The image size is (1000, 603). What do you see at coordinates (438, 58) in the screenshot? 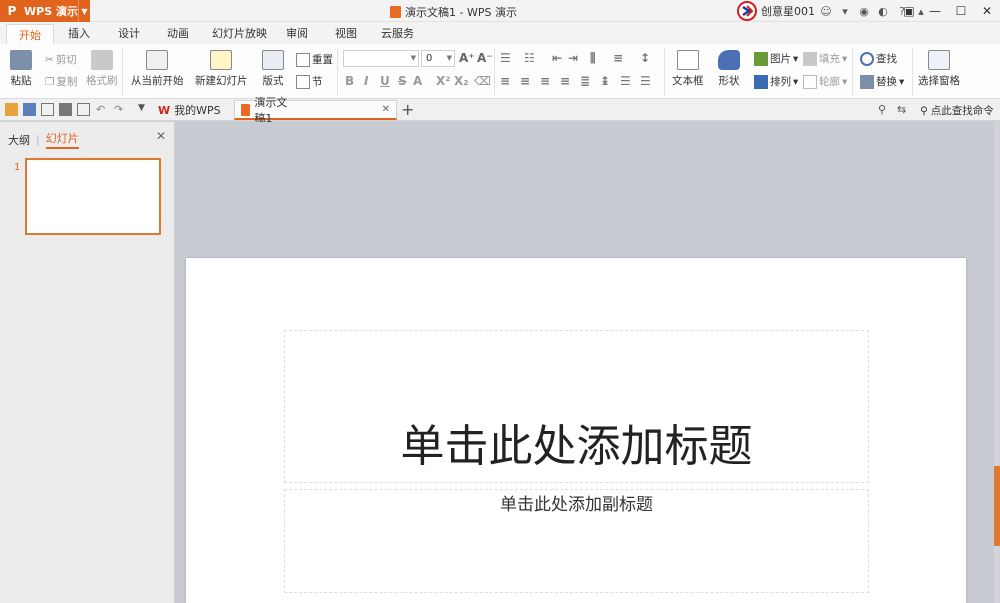
I see `font-size-select: 0 ▼` at bounding box center [438, 58].